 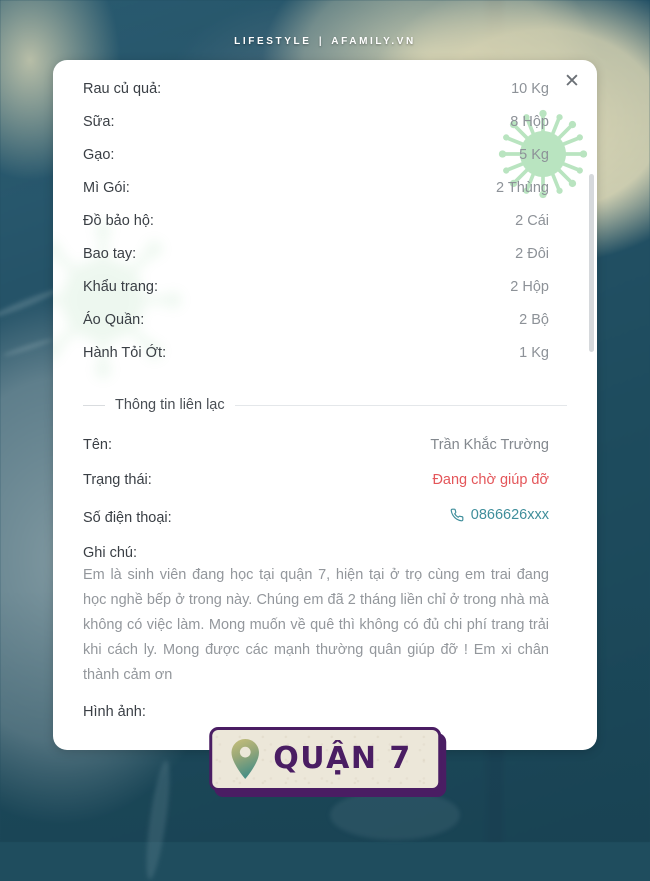 What do you see at coordinates (572, 82) in the screenshot?
I see `close-icon: ✕` at bounding box center [572, 82].